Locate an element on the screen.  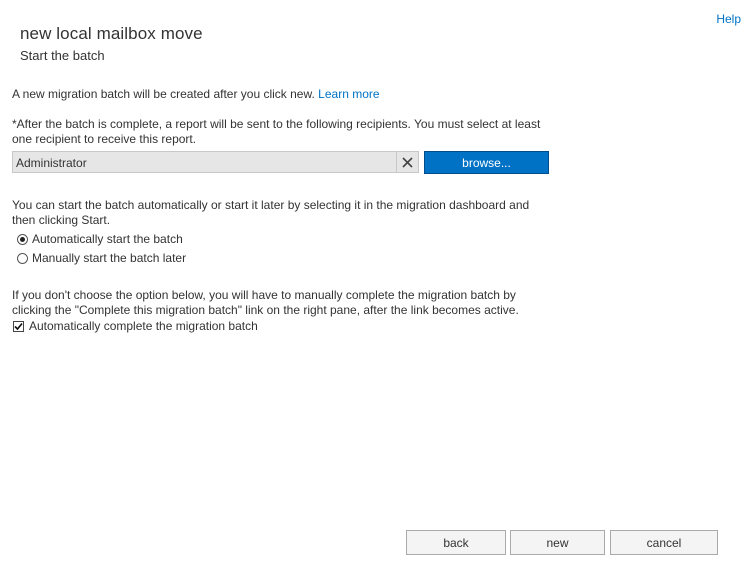
manual-start-radio is located at coordinates (22, 258).